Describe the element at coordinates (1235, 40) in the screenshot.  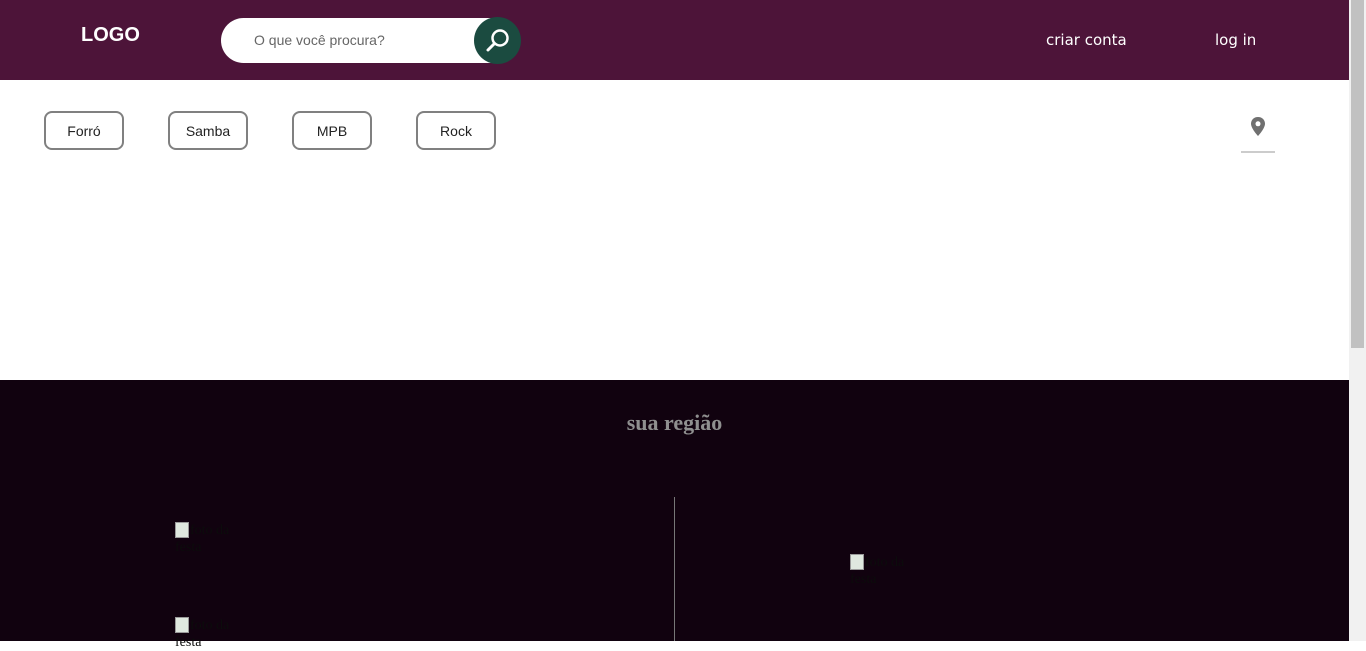
I see `login-link: log in` at that location.